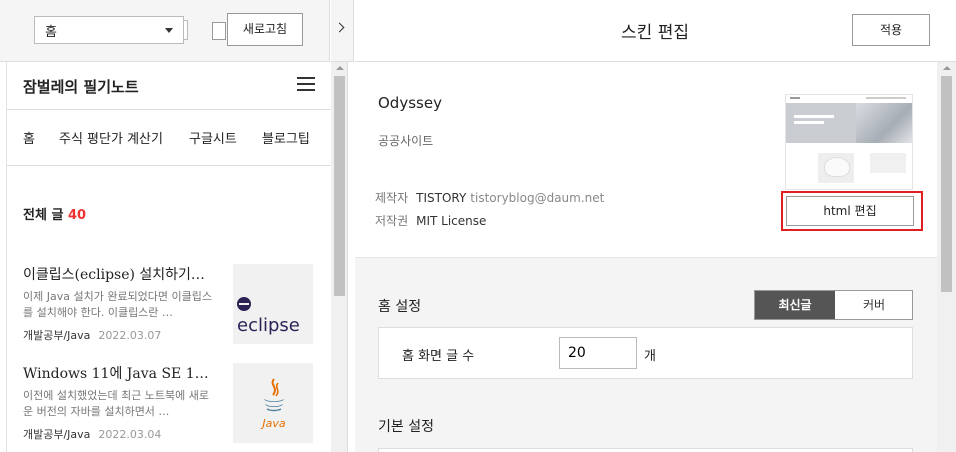  What do you see at coordinates (306, 84) in the screenshot?
I see `hamburger-menu-icon` at bounding box center [306, 84].